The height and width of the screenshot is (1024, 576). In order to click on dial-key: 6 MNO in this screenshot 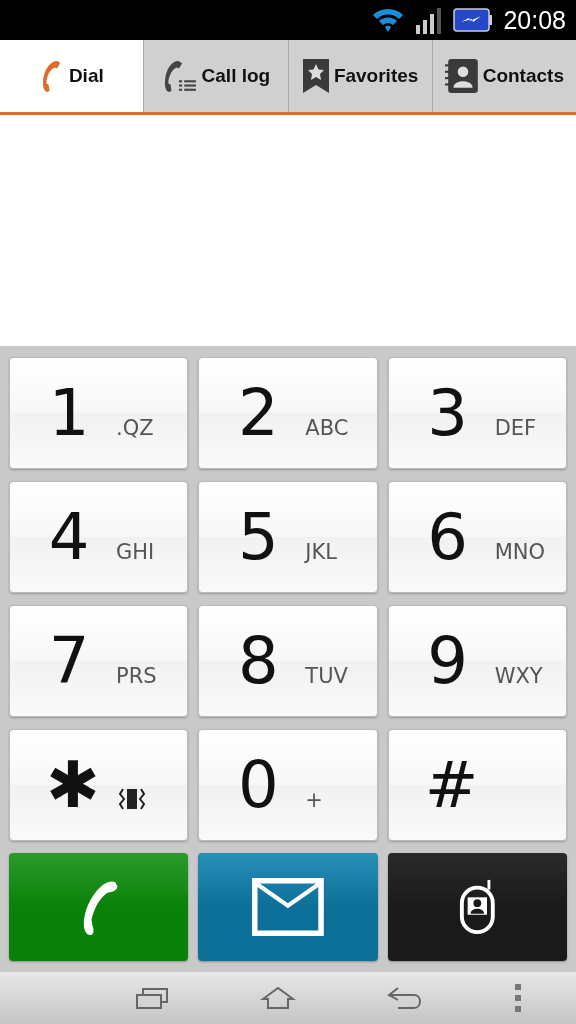, I will do `click(477, 537)`.